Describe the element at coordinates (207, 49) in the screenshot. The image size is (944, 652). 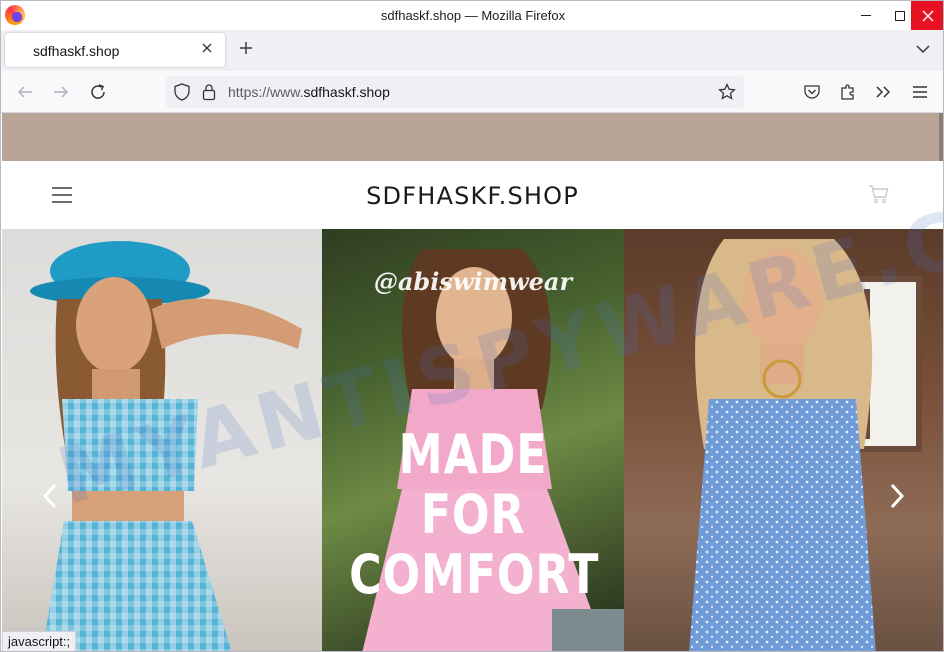
I see `tab-close-icon` at that location.